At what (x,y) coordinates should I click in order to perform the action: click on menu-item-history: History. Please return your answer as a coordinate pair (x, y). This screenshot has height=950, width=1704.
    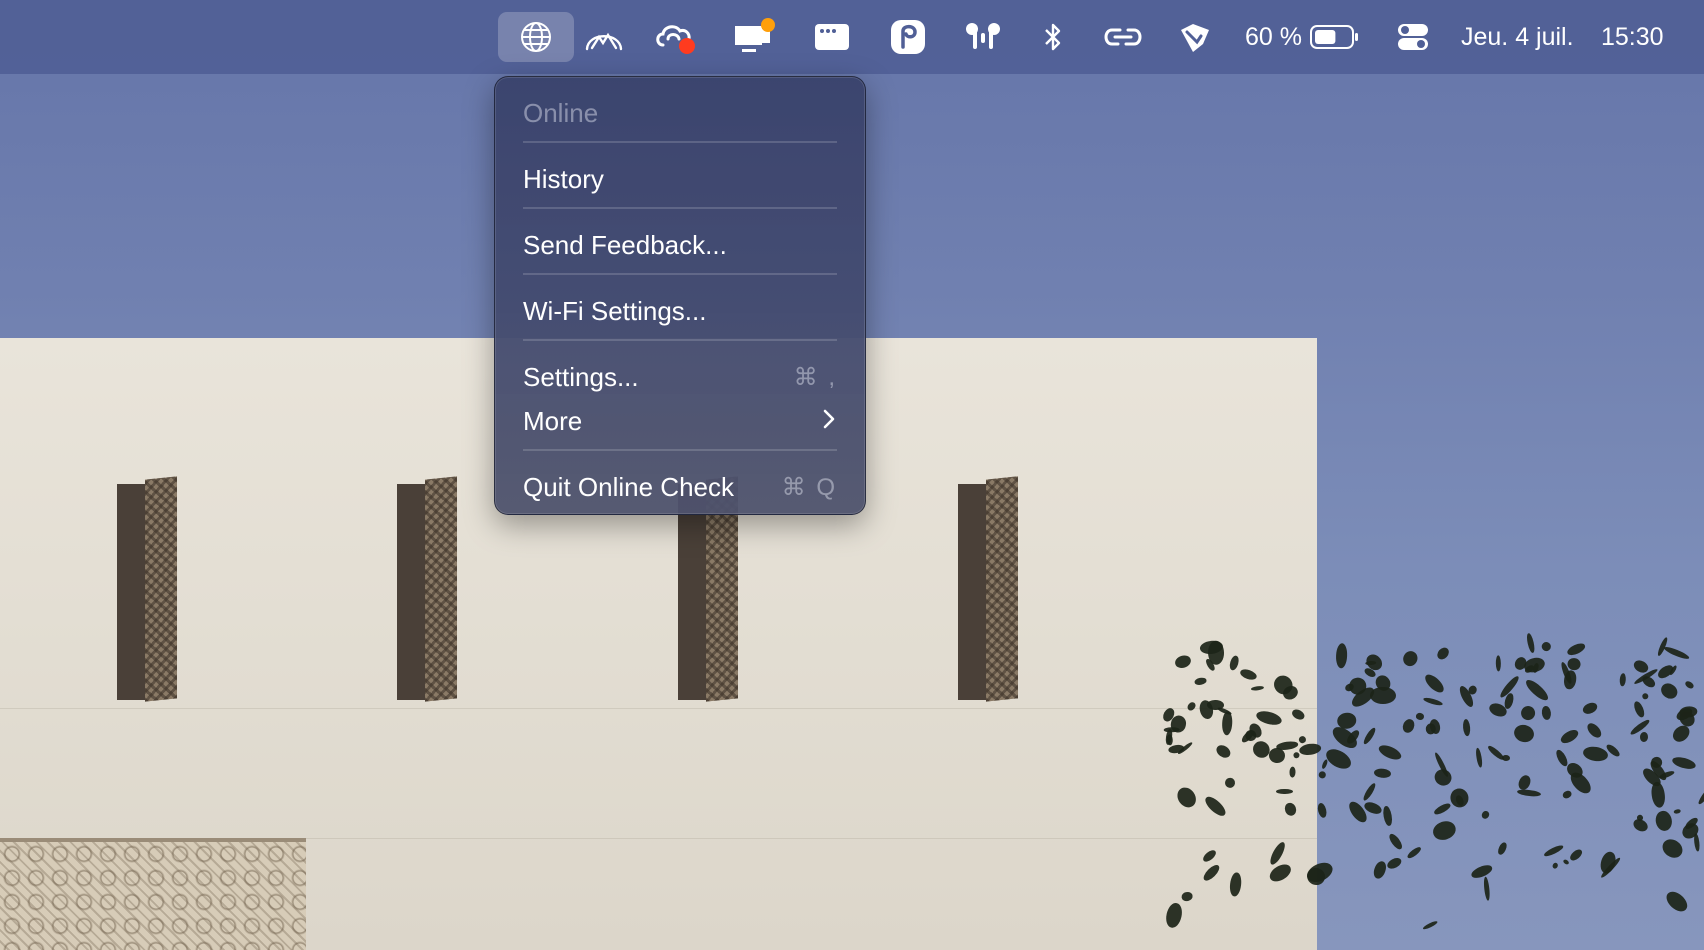
    Looking at the image, I should click on (680, 179).